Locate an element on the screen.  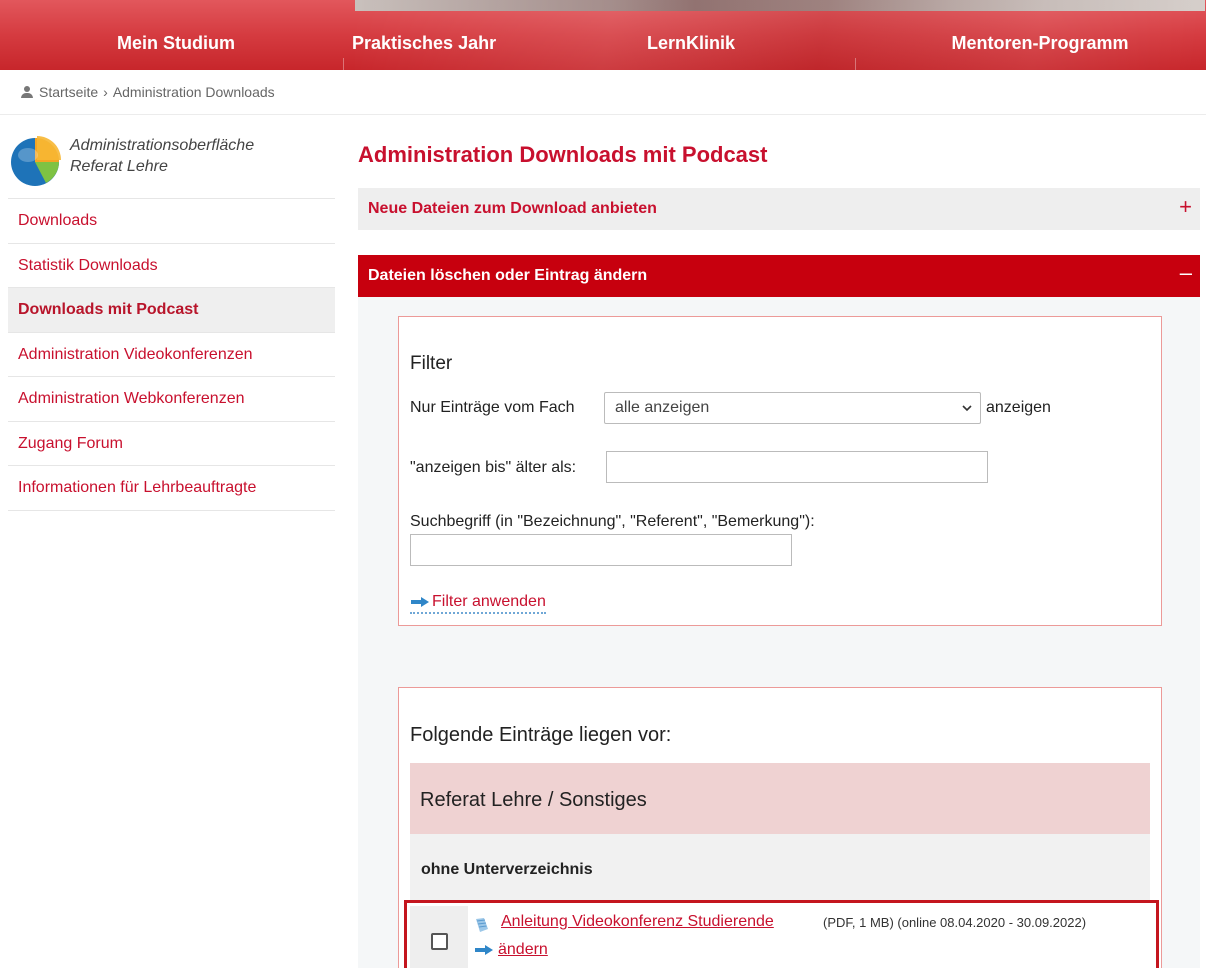
chevron-down-icon is located at coordinates (967, 408).